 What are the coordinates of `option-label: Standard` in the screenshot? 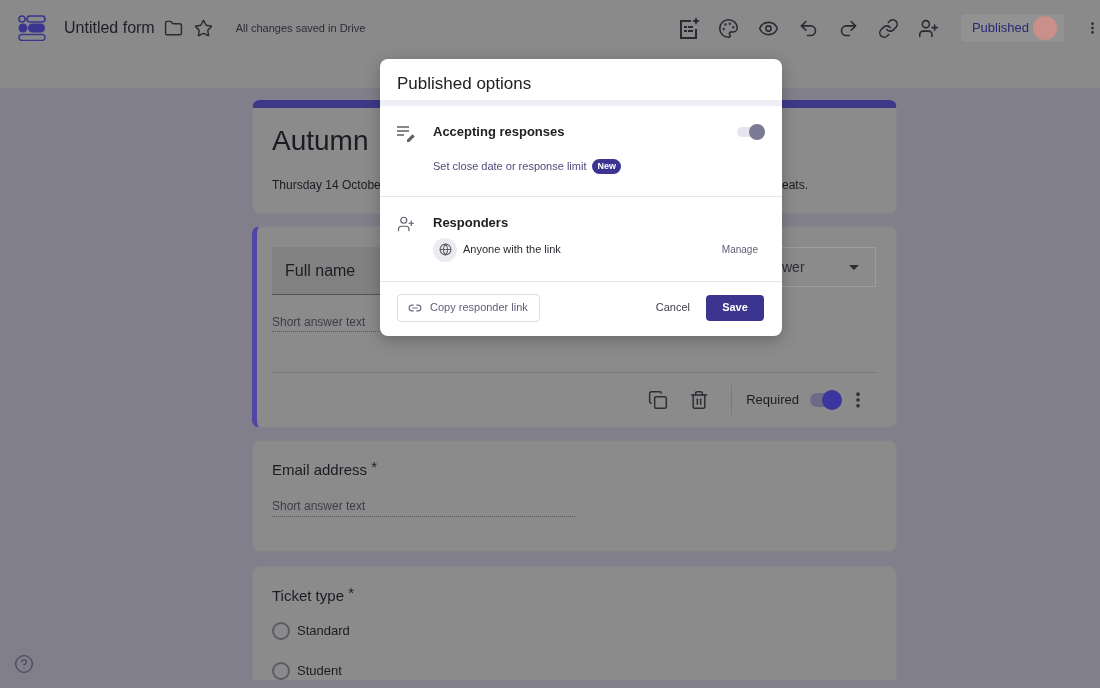 It's located at (323, 631).